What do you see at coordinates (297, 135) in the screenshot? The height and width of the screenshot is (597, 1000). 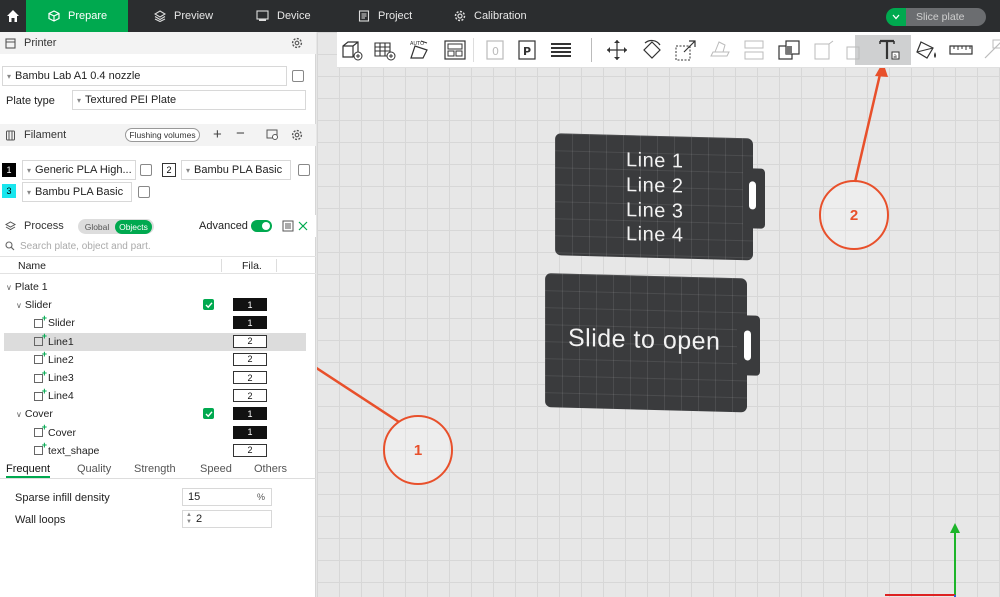 I see `filament-settings-gear-icon` at bounding box center [297, 135].